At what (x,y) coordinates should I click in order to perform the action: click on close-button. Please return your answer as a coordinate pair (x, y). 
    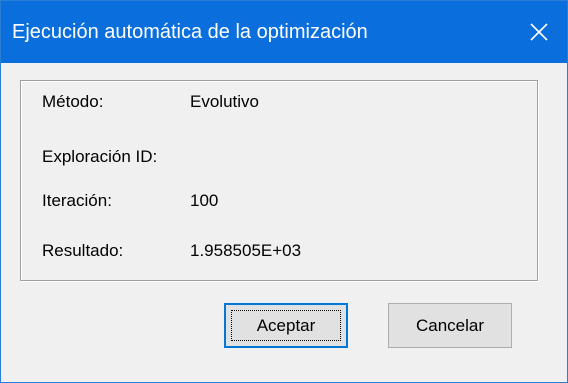
    Looking at the image, I should click on (539, 32).